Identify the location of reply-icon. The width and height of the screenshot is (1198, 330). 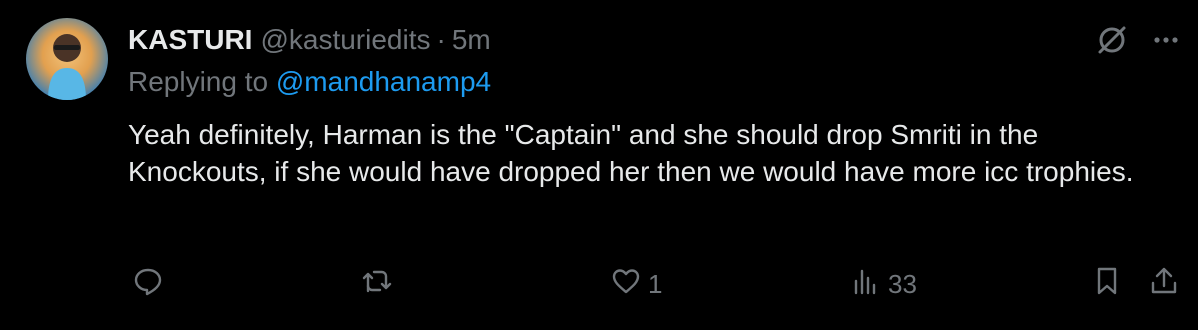
(148, 284).